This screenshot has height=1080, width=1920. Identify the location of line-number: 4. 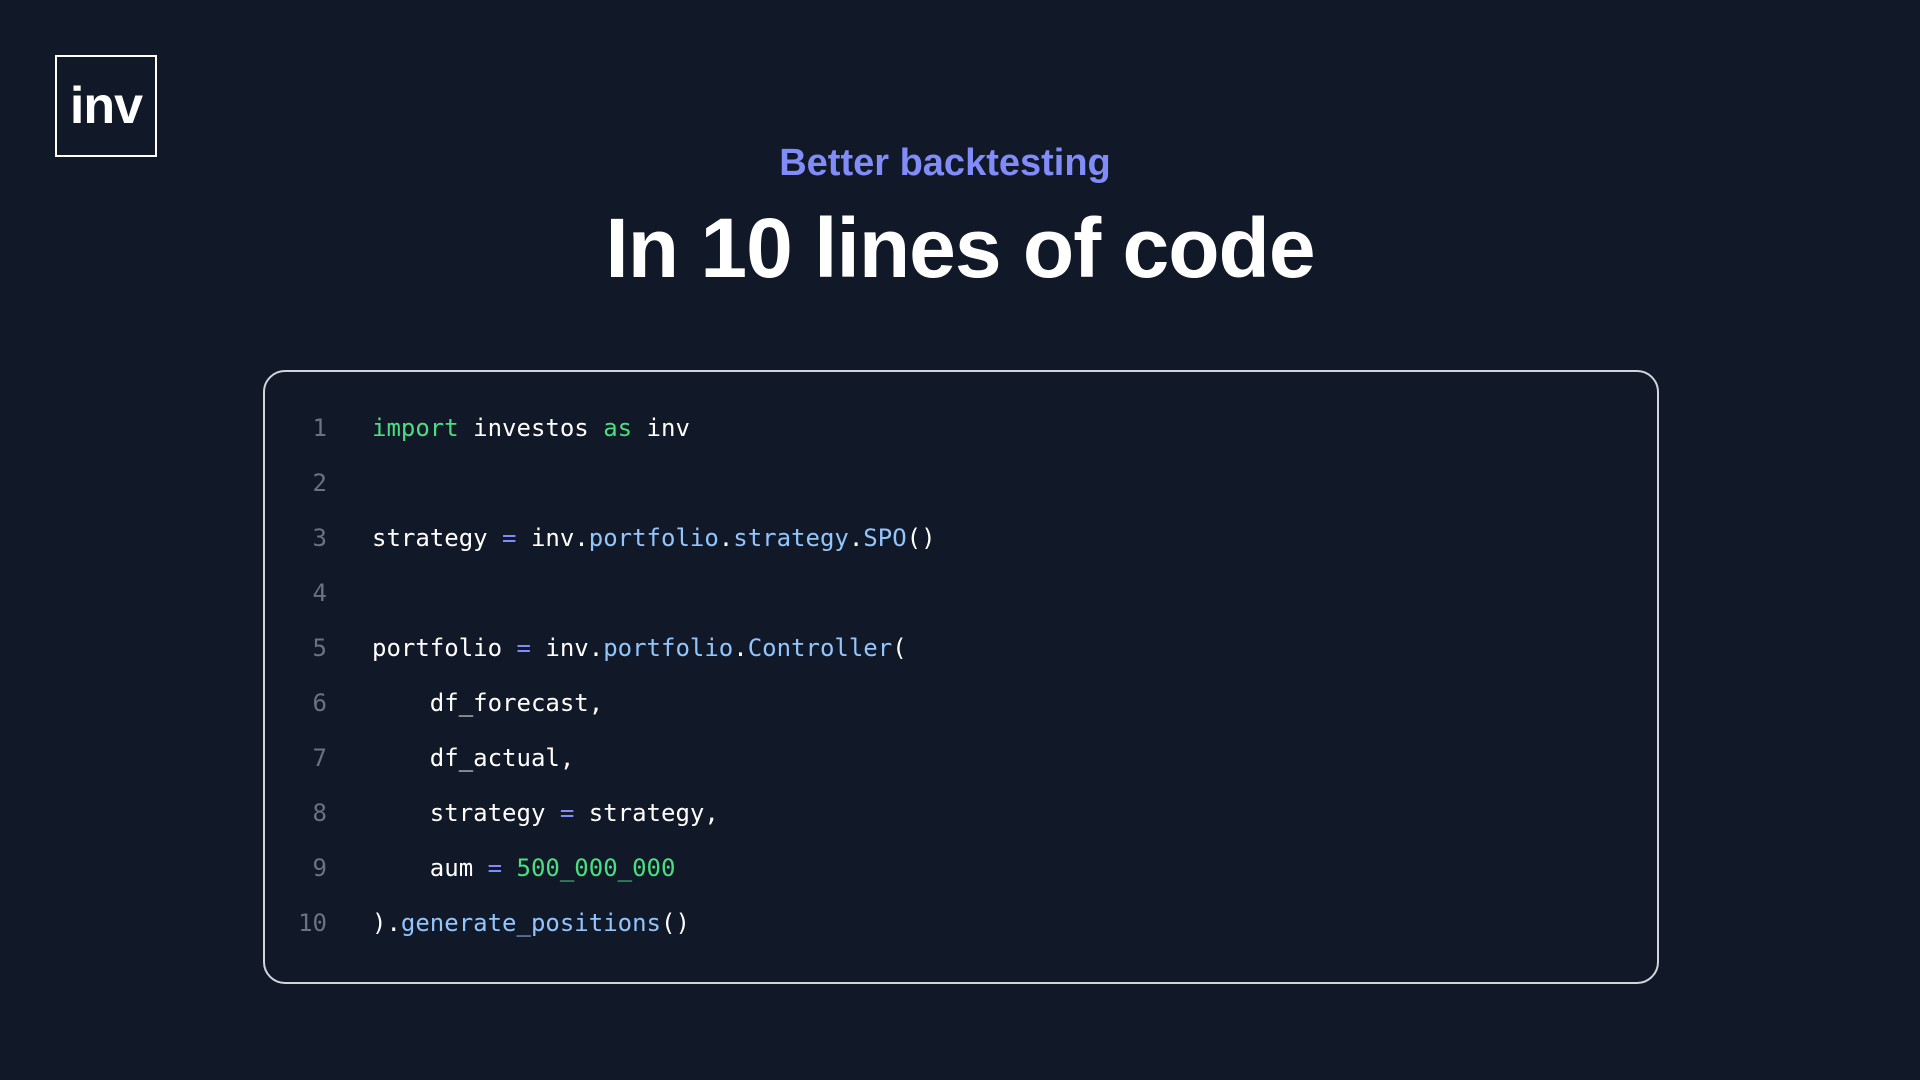
(319, 592).